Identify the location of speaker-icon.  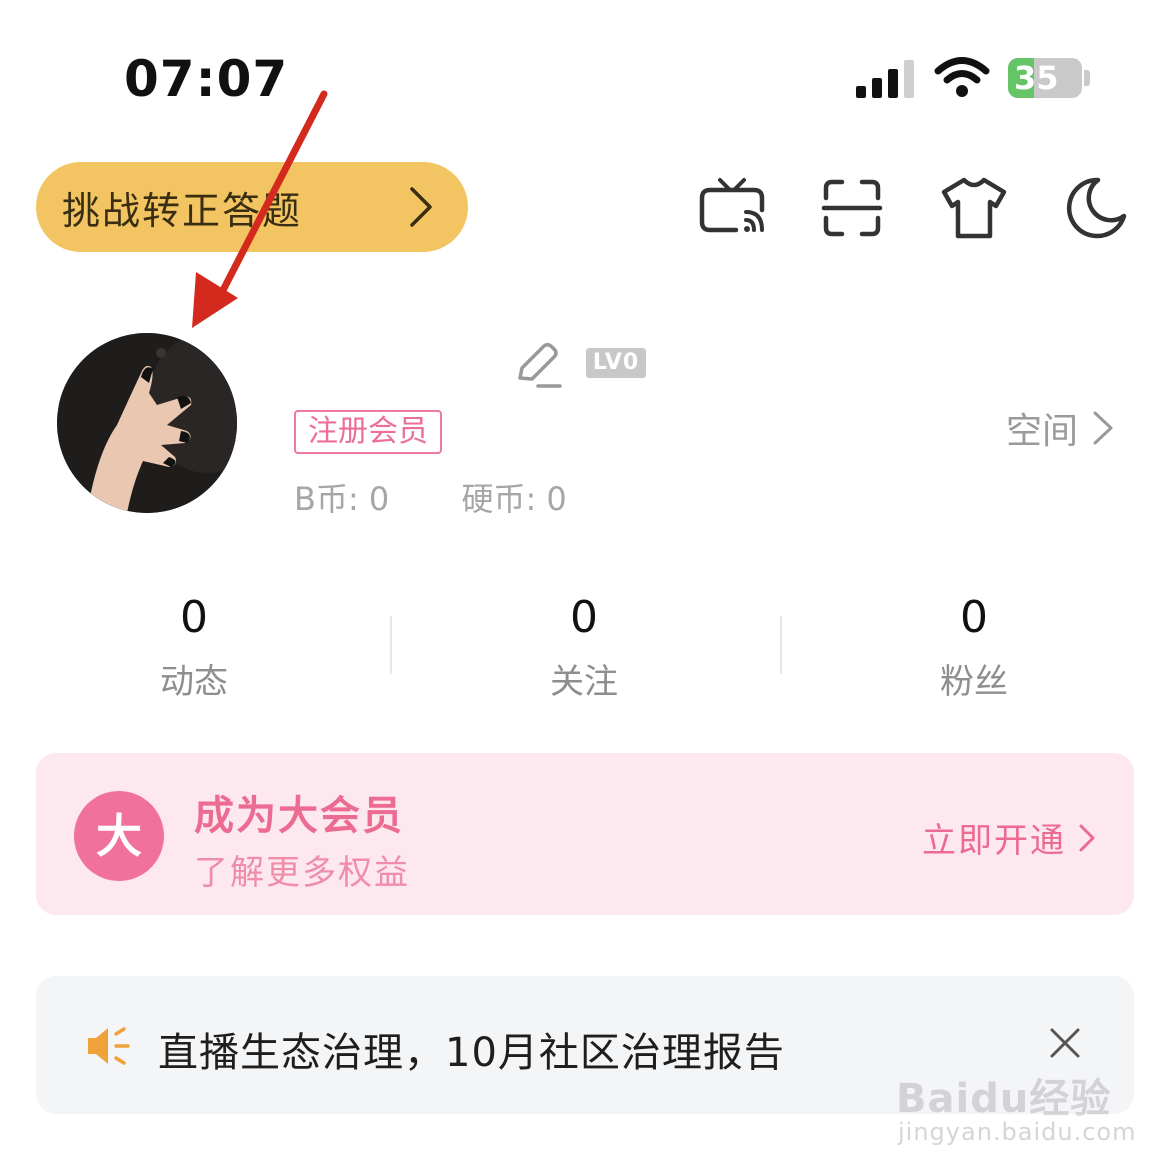
(109, 1046).